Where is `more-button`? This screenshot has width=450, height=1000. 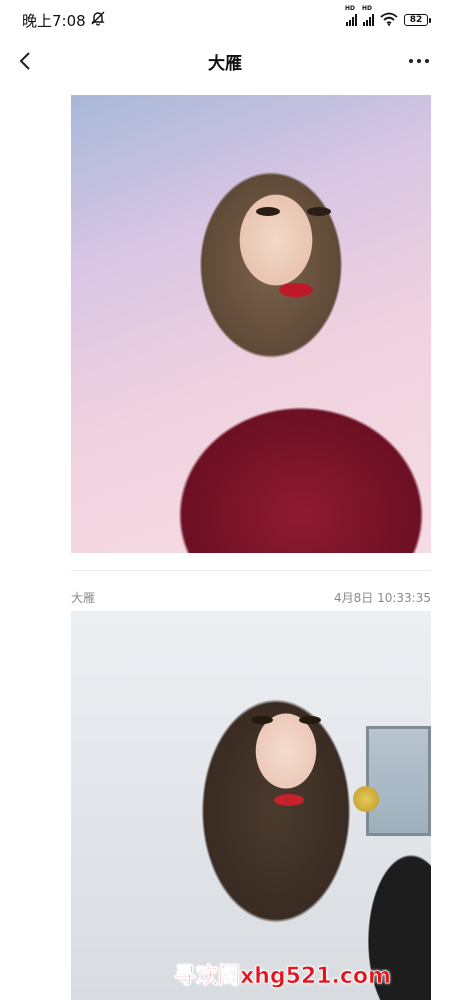
more-button is located at coordinates (419, 61).